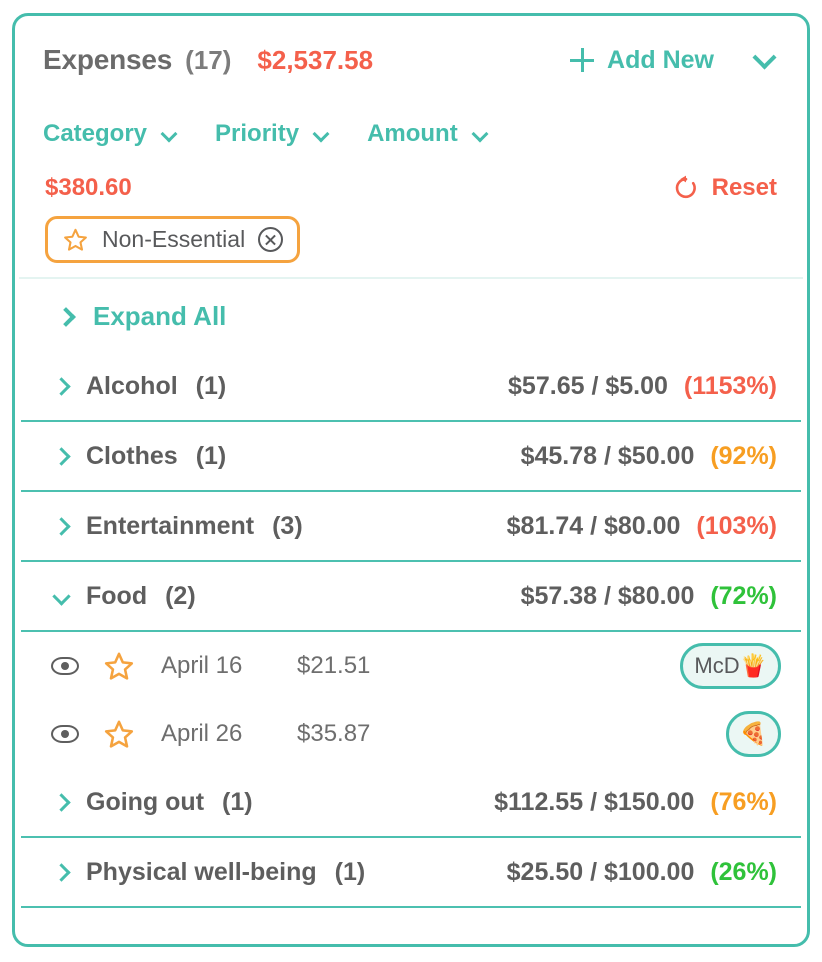 Image resolution: width=822 pixels, height=962 pixels. What do you see at coordinates (649, 801) in the screenshot?
I see `category-budget: $150.00` at bounding box center [649, 801].